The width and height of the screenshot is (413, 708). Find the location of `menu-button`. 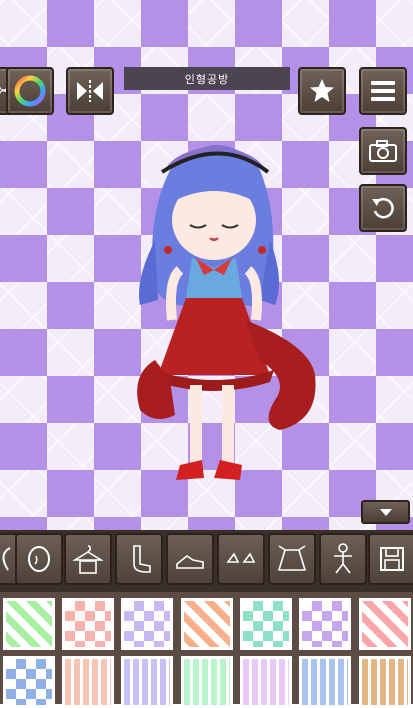

menu-button is located at coordinates (383, 91).